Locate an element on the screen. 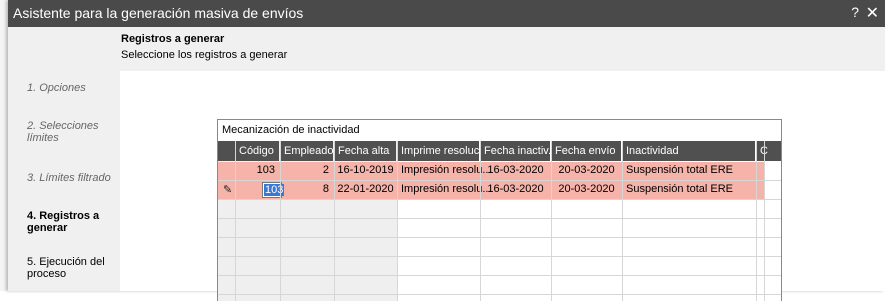 Image resolution: width=885 pixels, height=301 pixels. step-label: 4. Registros a is located at coordinates (63, 216).